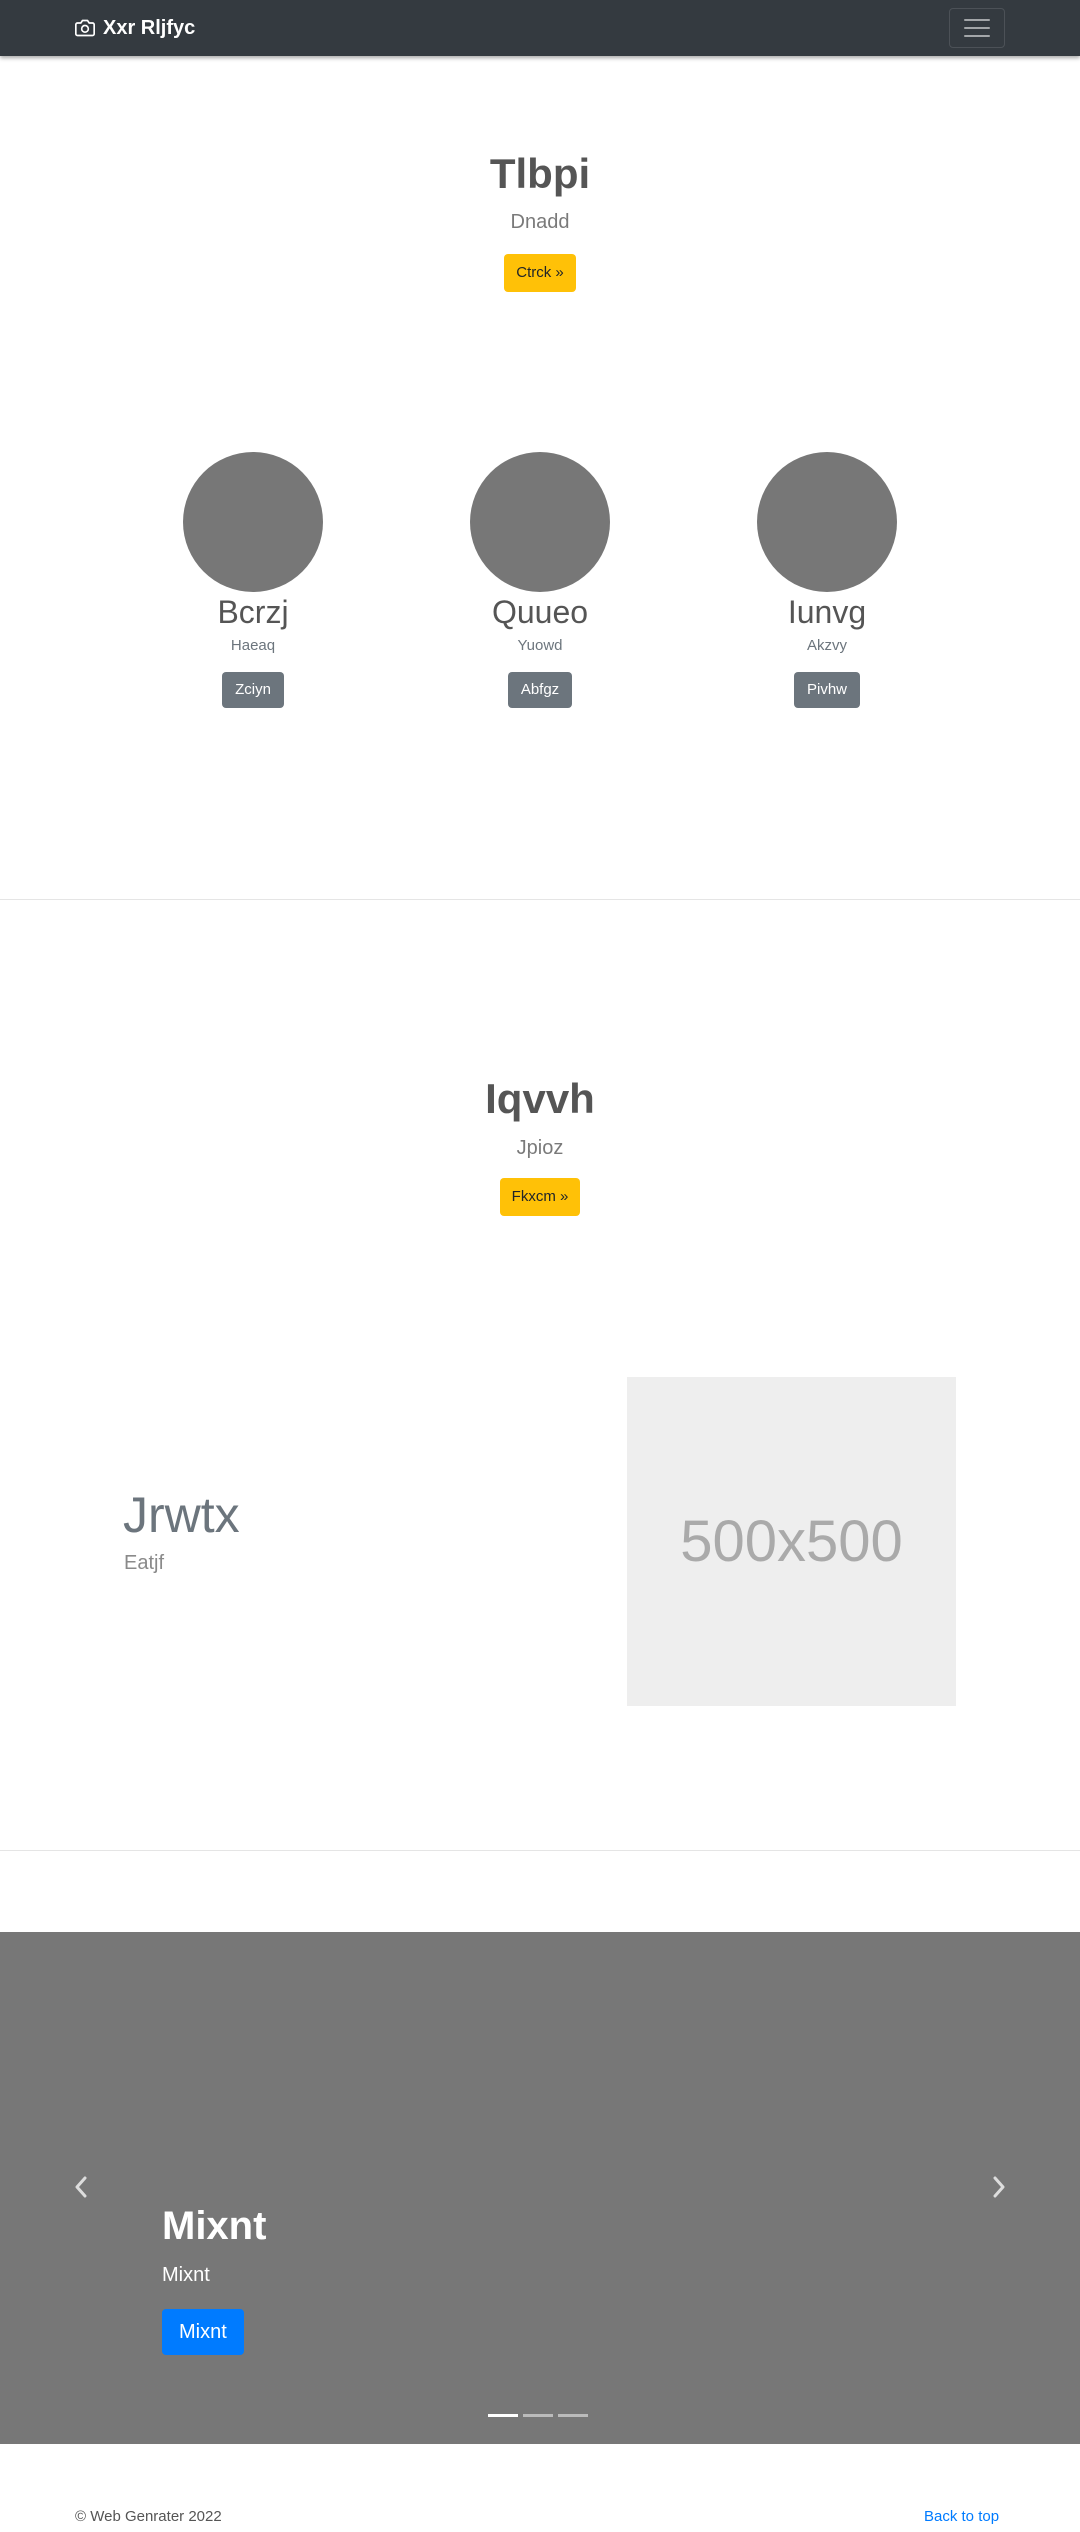 Image resolution: width=1080 pixels, height=2532 pixels. Describe the element at coordinates (540, 690) in the screenshot. I see `feature-button: Abfgz` at that location.